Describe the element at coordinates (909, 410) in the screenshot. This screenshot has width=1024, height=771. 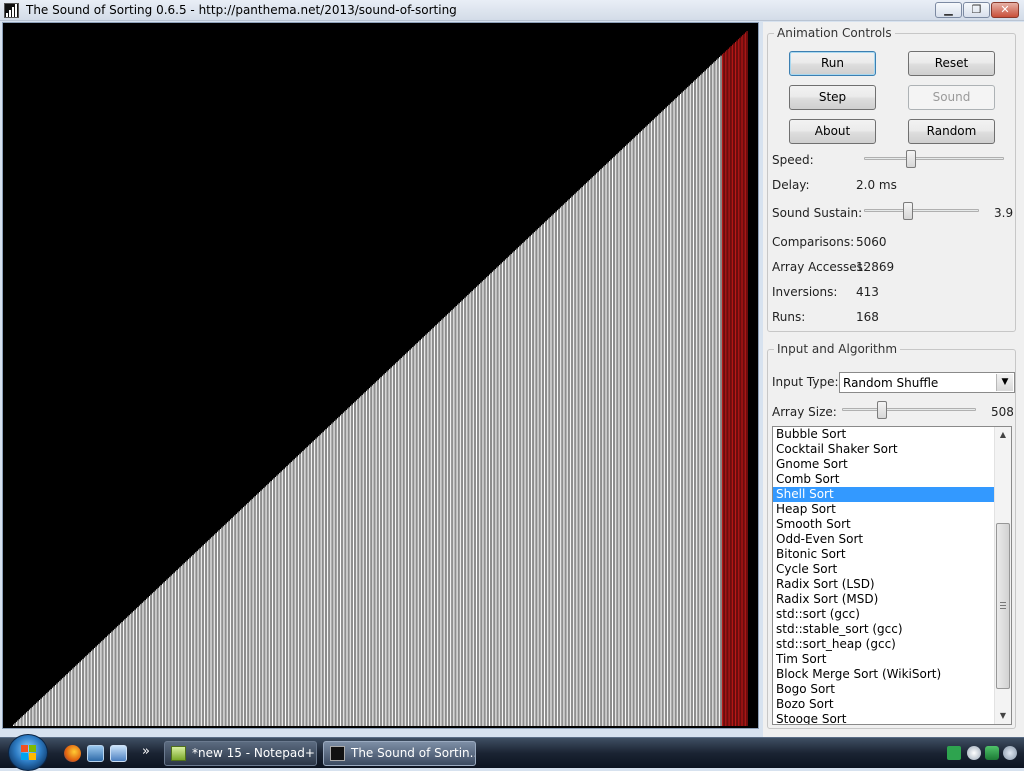
I see `array-size-slider` at that location.